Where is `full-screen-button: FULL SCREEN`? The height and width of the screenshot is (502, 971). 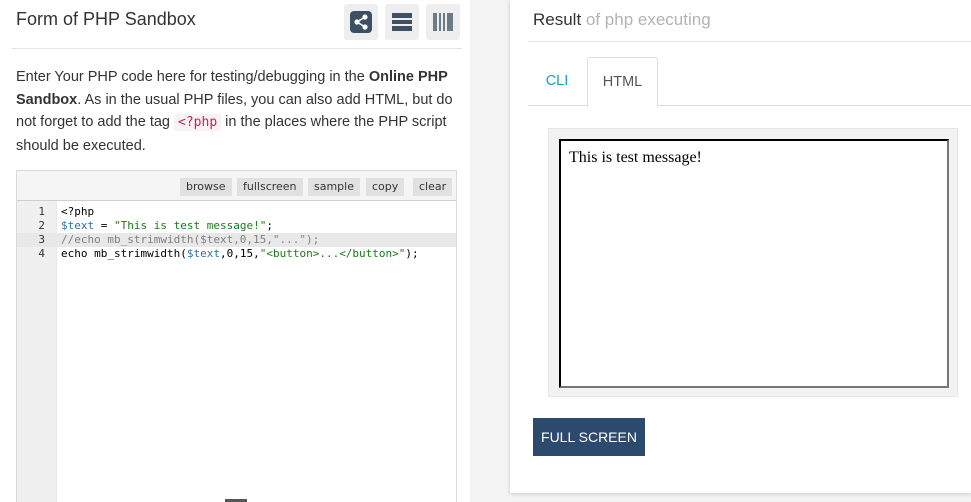
full-screen-button: FULL SCREEN is located at coordinates (589, 437).